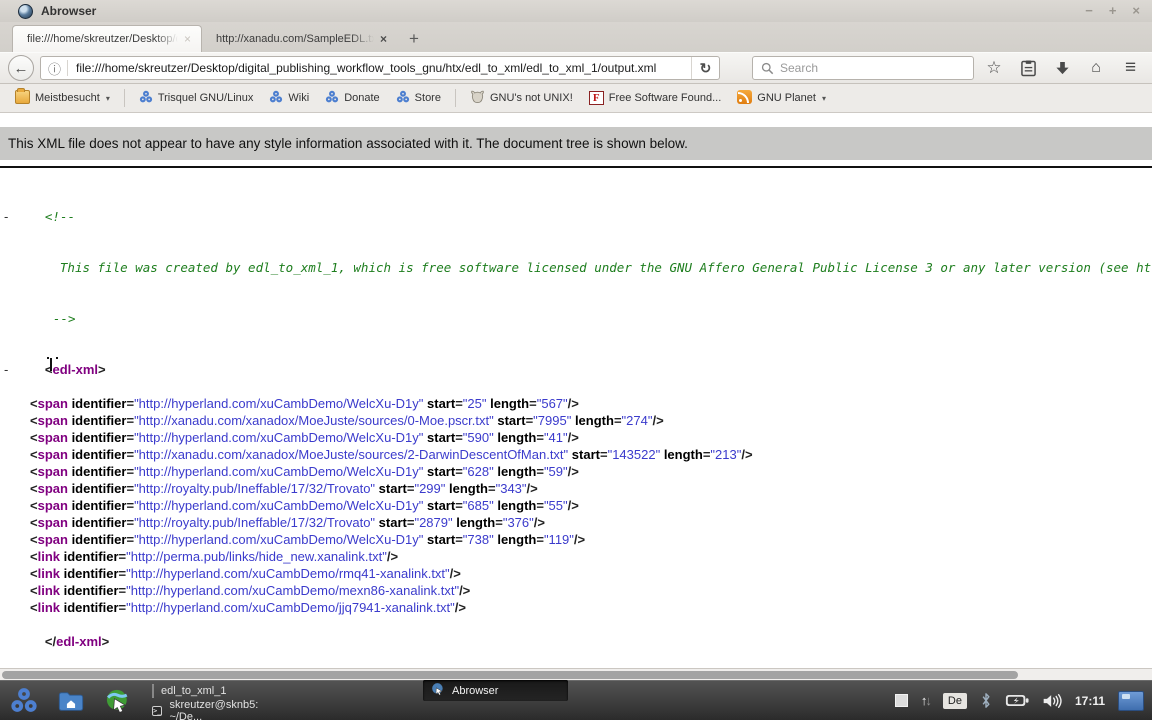 This screenshot has width=1152, height=720. Describe the element at coordinates (994, 68) in the screenshot. I see `bookmark-star-icon: ☆` at that location.